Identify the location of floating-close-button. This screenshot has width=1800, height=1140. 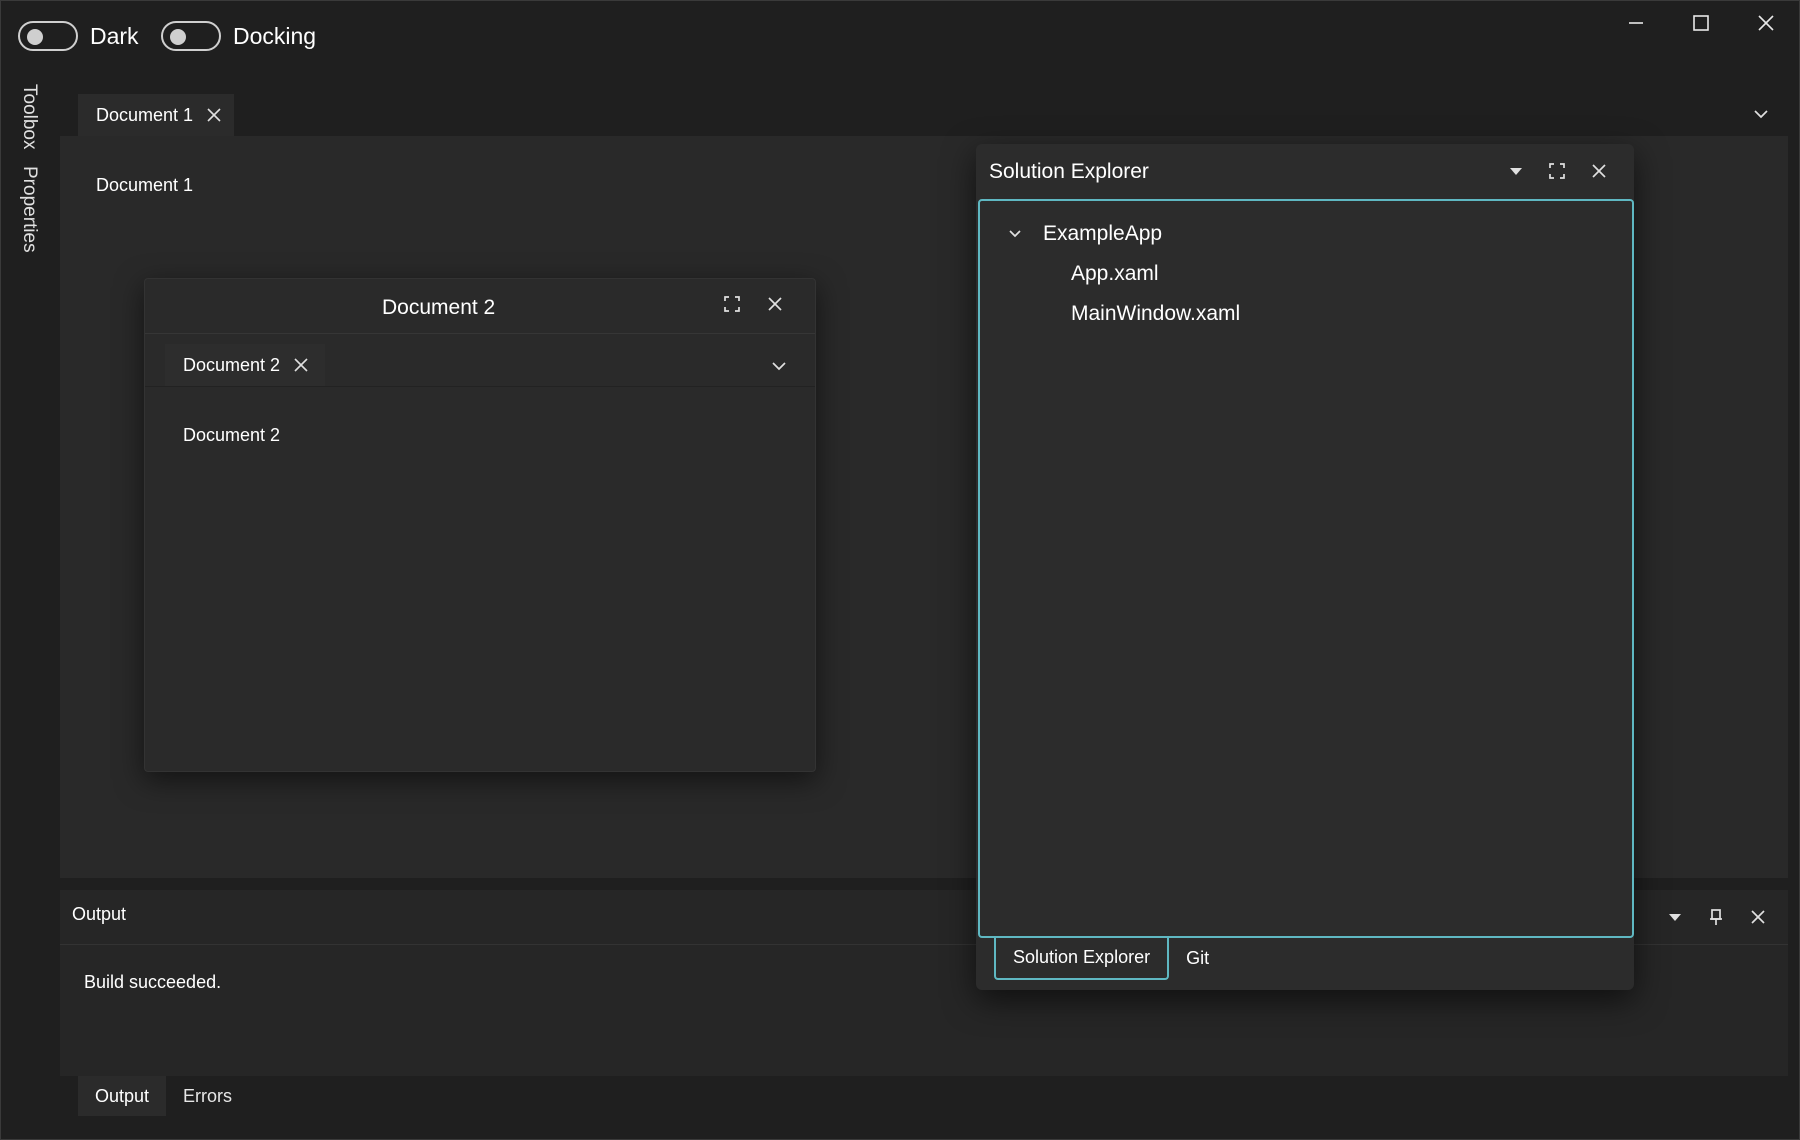
(775, 304).